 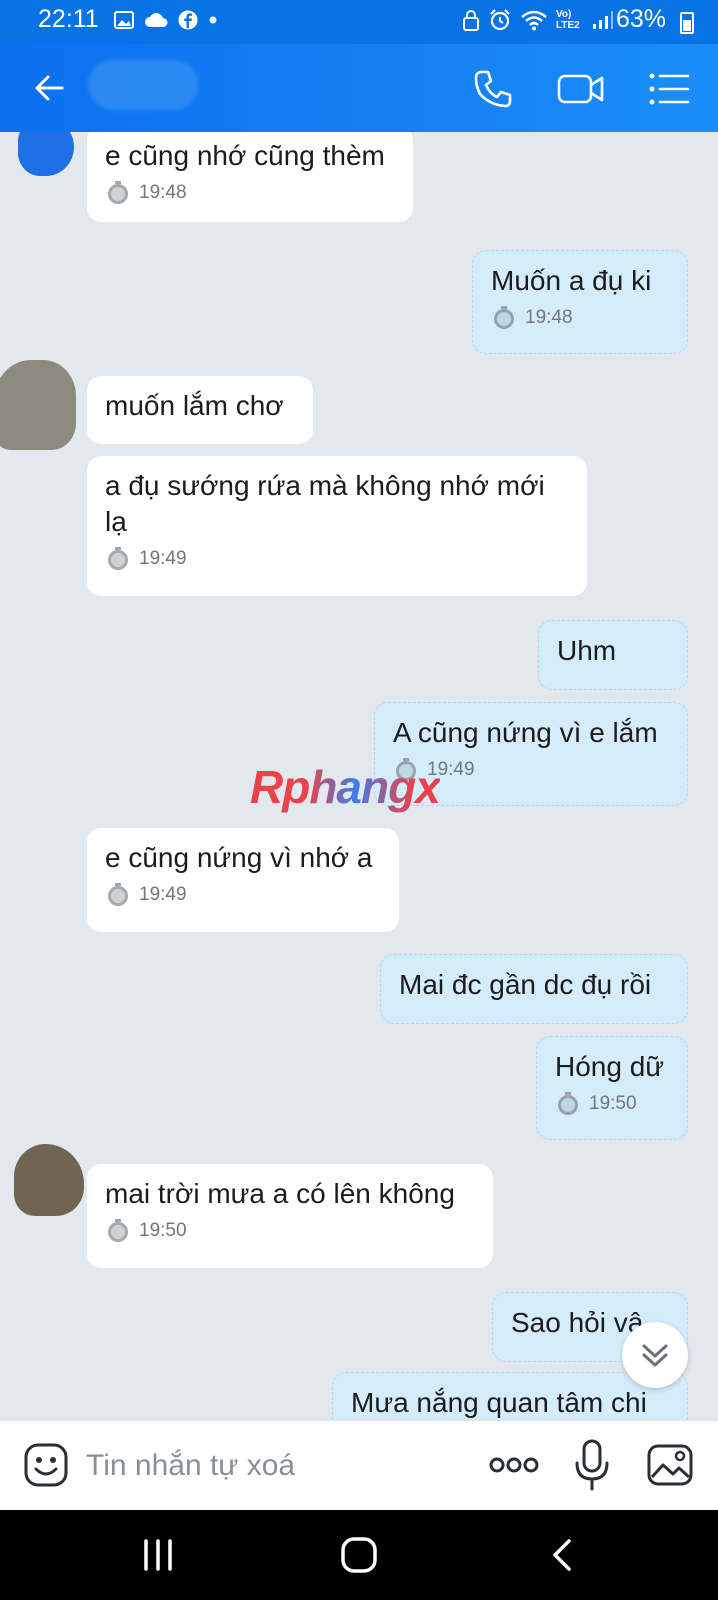 What do you see at coordinates (143, 85) in the screenshot?
I see `contact-name` at bounding box center [143, 85].